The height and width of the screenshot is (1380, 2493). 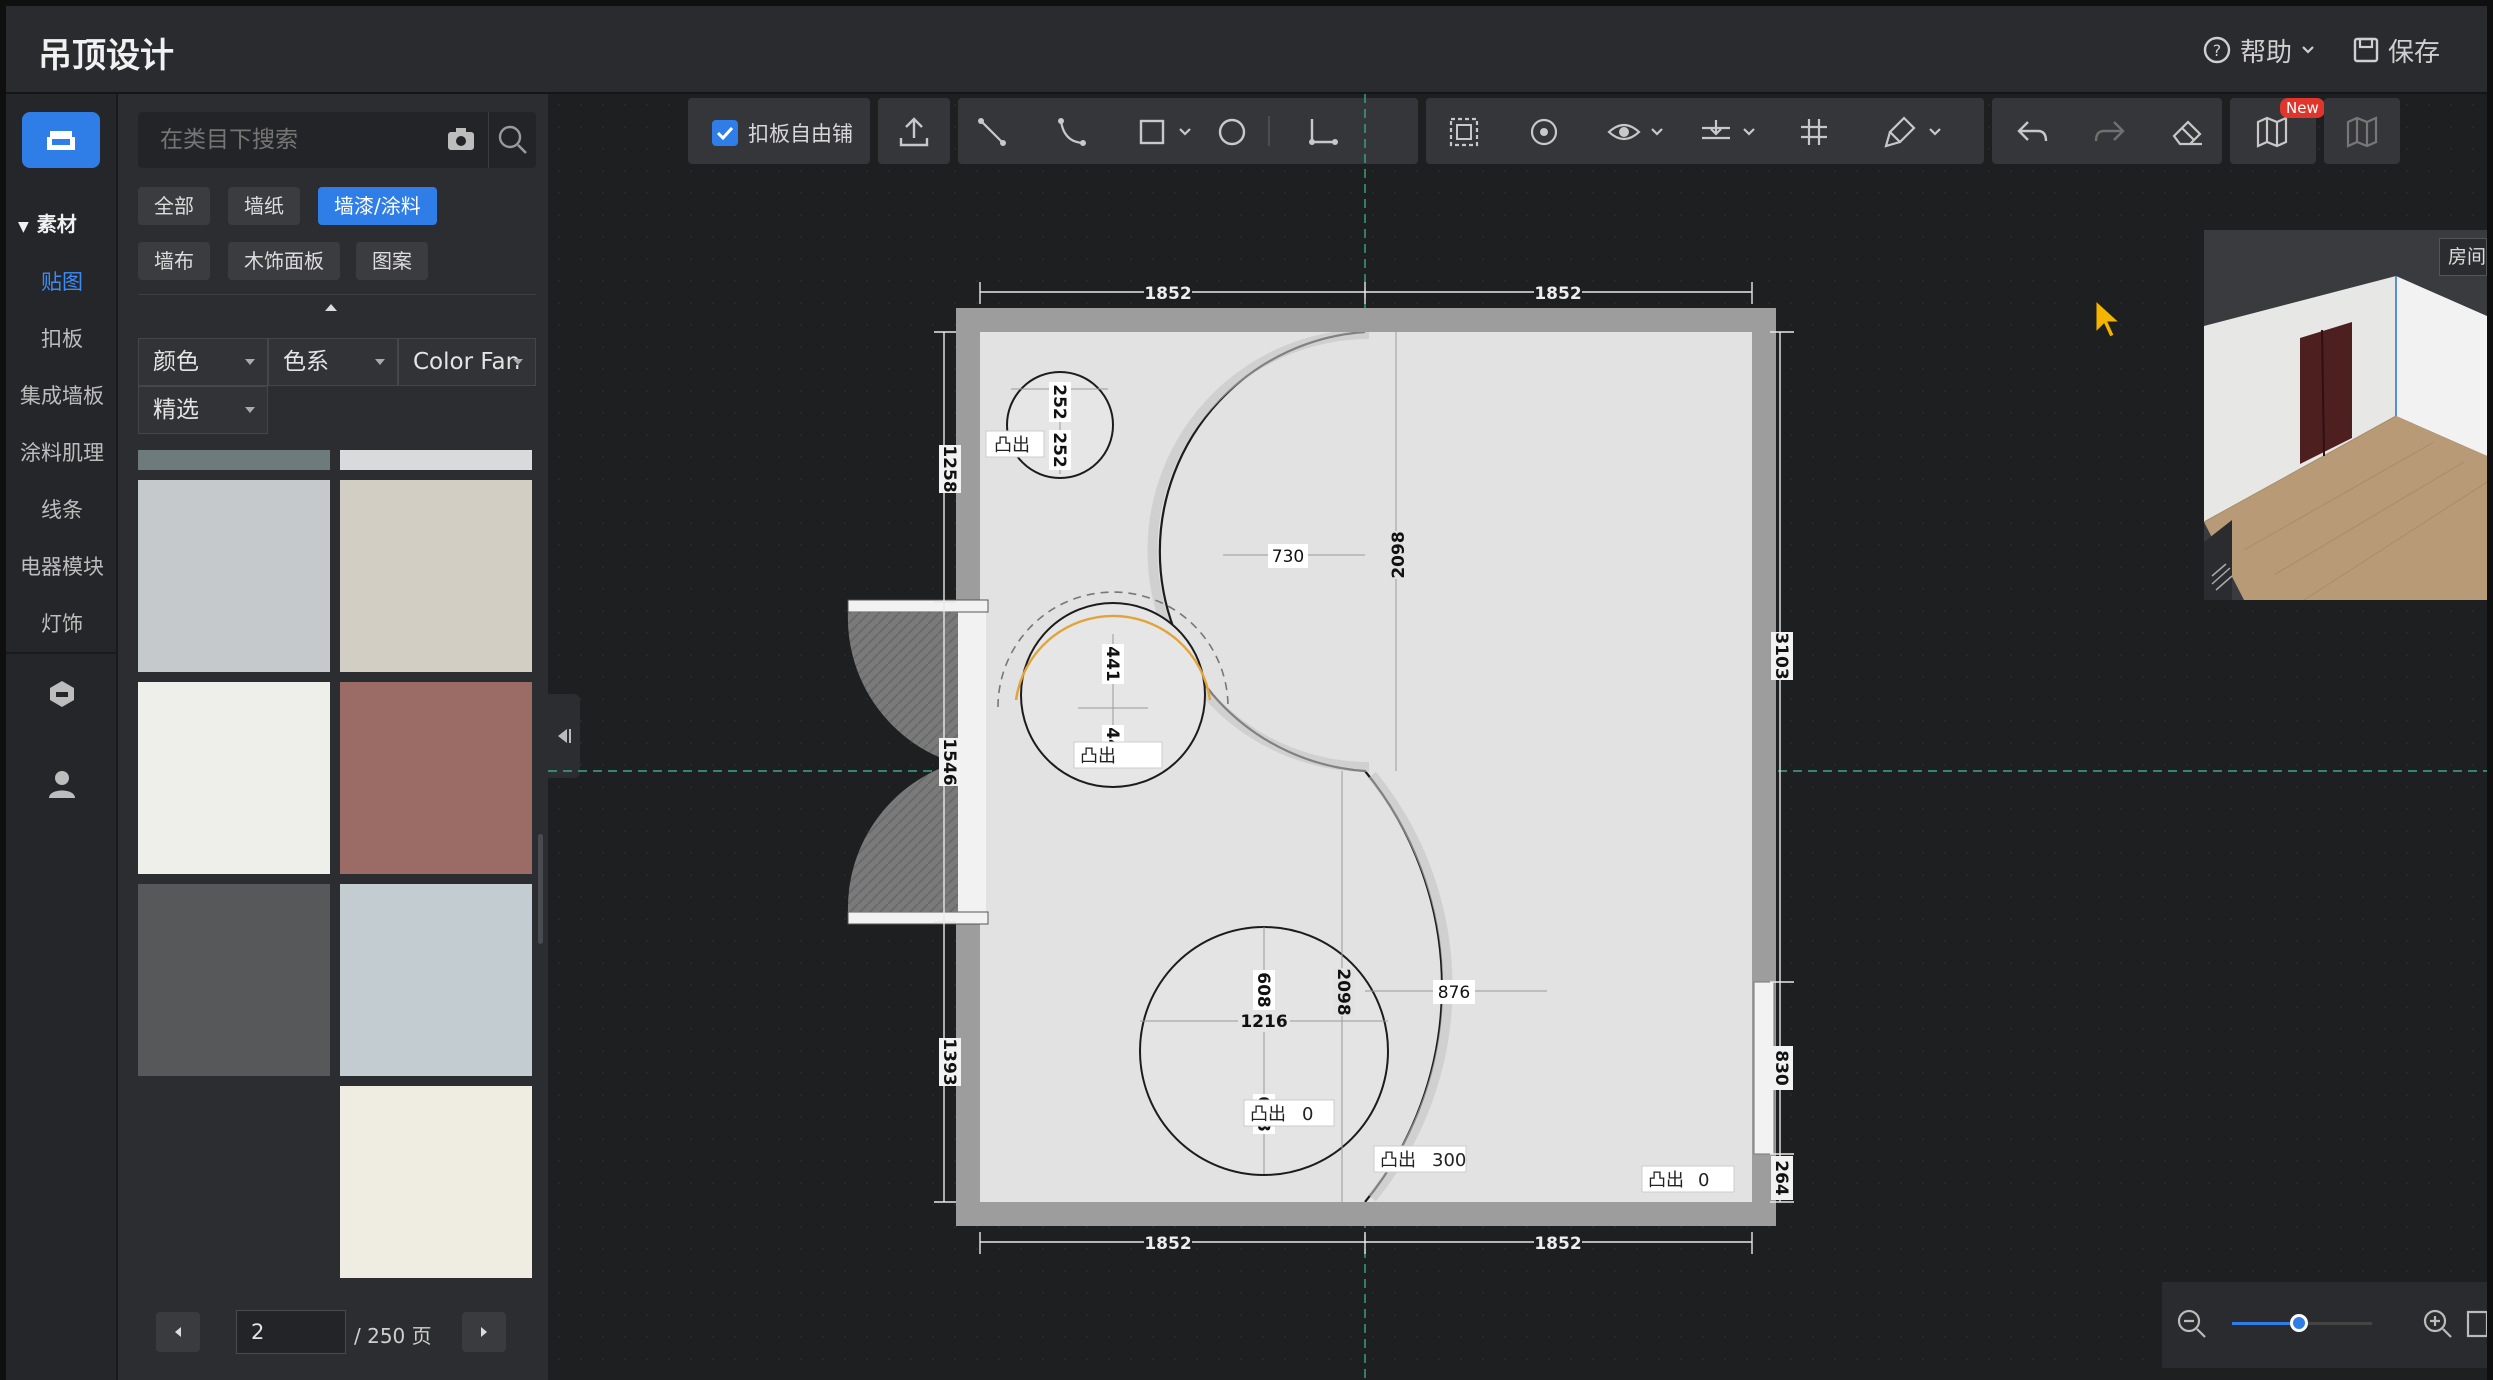 I want to click on dim-bottom-2: 1852, so click(x=1557, y=1244).